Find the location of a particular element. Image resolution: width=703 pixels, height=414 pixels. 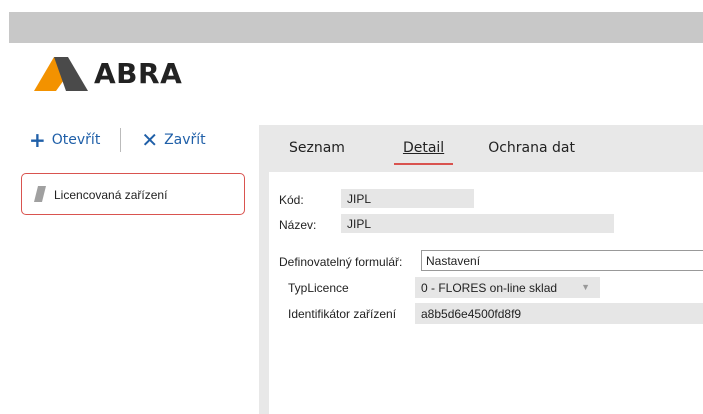

chevron-down-icon: ▼ is located at coordinates (585, 287).